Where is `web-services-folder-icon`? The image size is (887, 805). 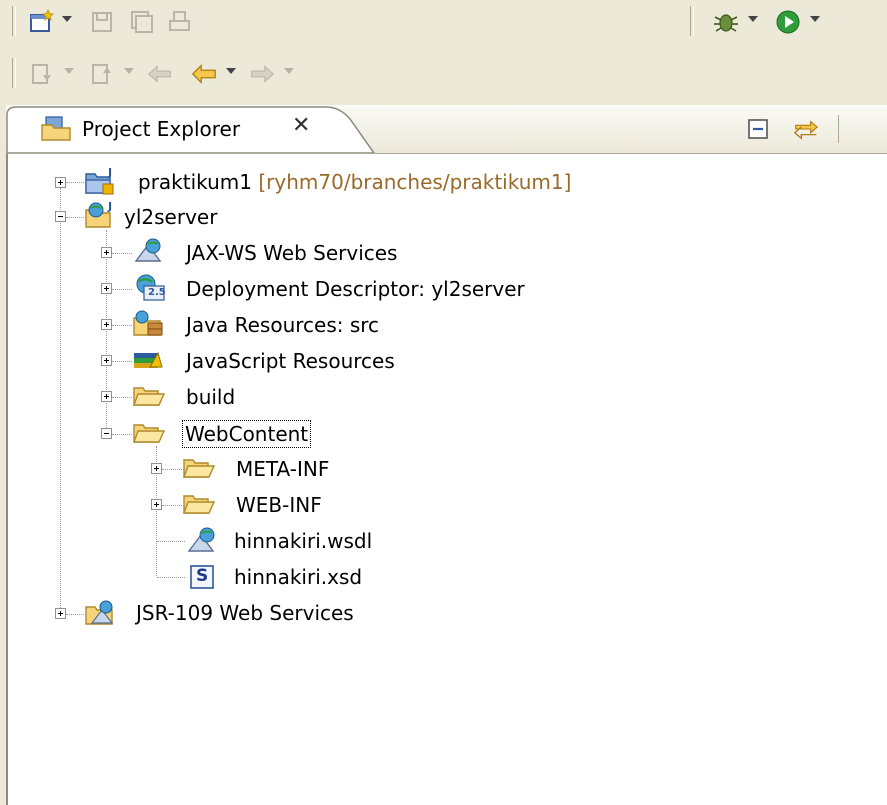
web-services-folder-icon is located at coordinates (99, 611).